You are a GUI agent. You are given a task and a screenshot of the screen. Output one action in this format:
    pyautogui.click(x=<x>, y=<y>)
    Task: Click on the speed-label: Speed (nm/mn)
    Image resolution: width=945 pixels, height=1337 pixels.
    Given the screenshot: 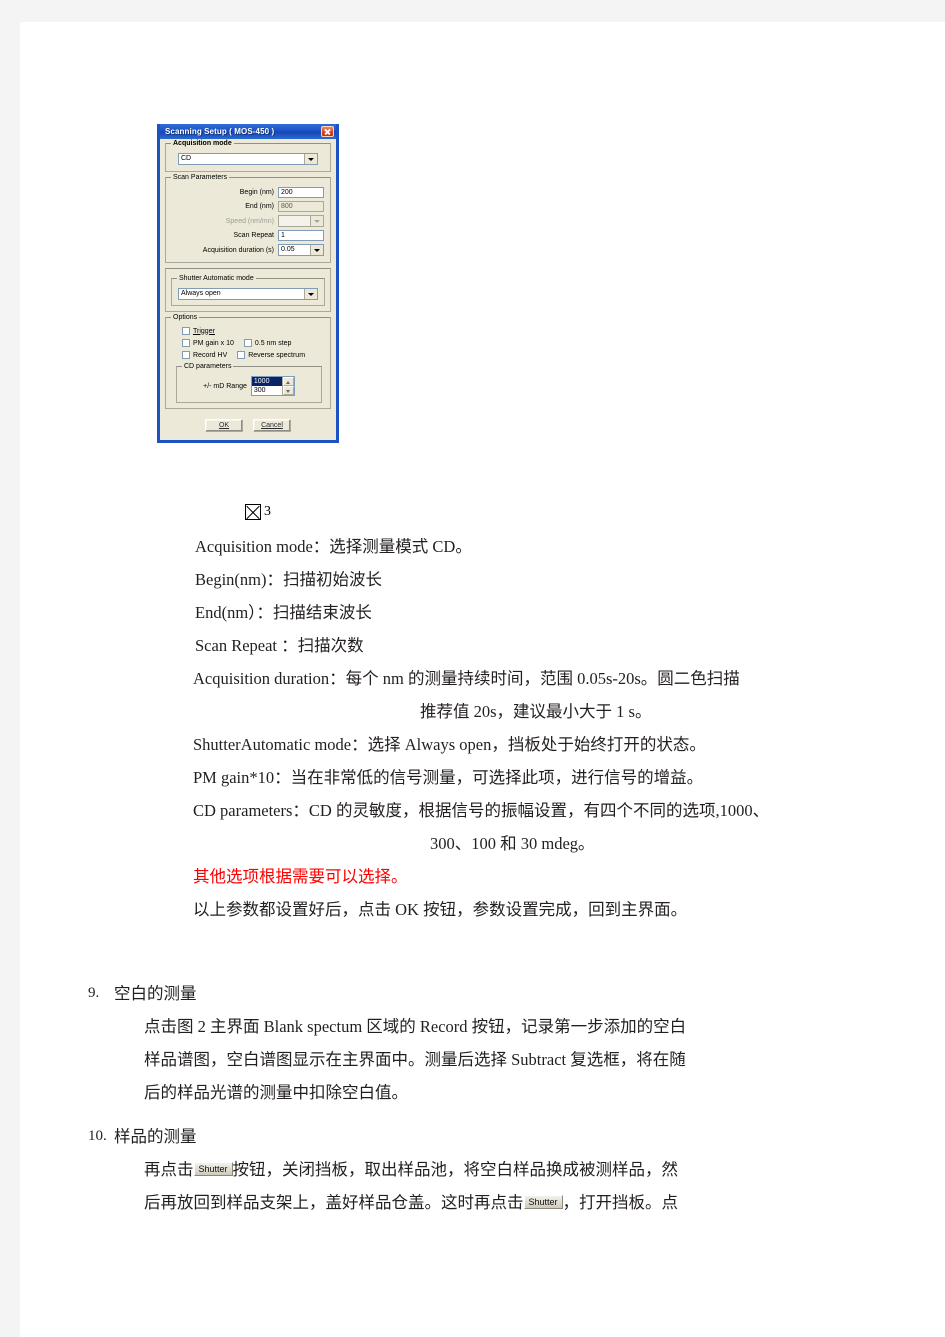 What is the action you would take?
    pyautogui.click(x=249, y=221)
    